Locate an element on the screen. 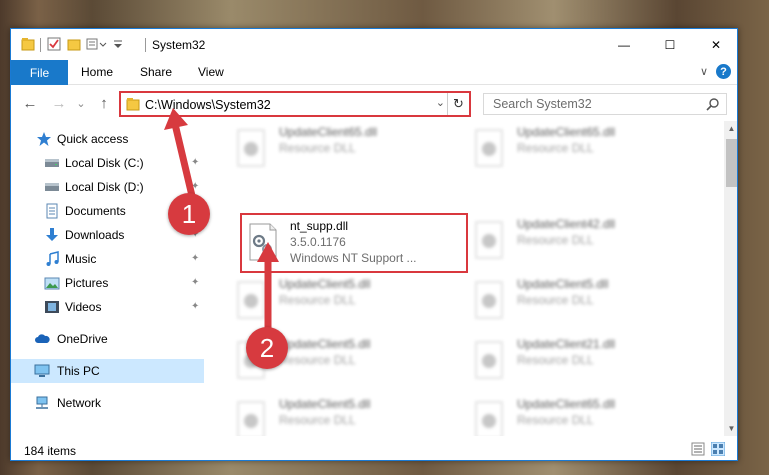  search-box: Search System32 is located at coordinates (605, 104).